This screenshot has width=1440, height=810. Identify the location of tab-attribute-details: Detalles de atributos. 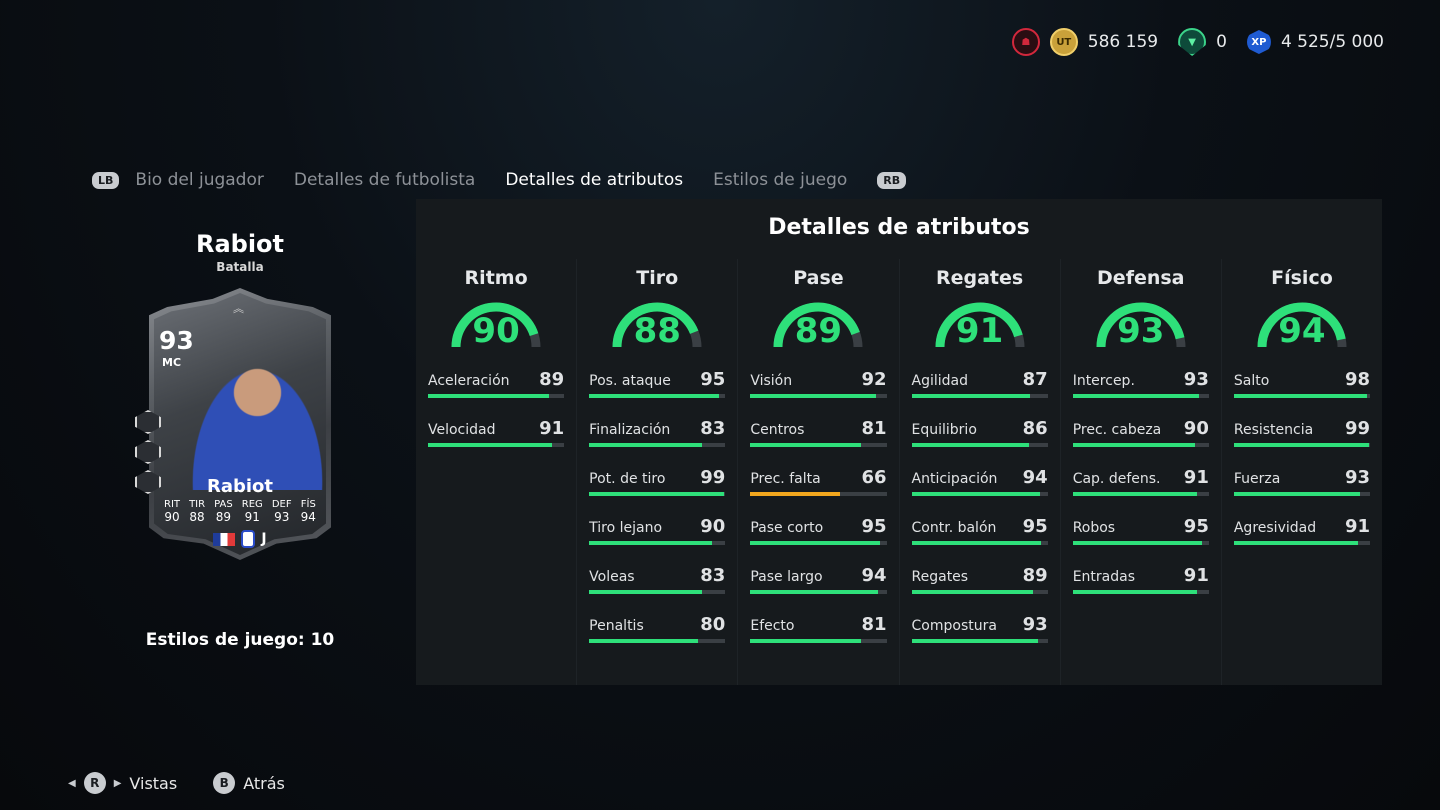
(594, 180).